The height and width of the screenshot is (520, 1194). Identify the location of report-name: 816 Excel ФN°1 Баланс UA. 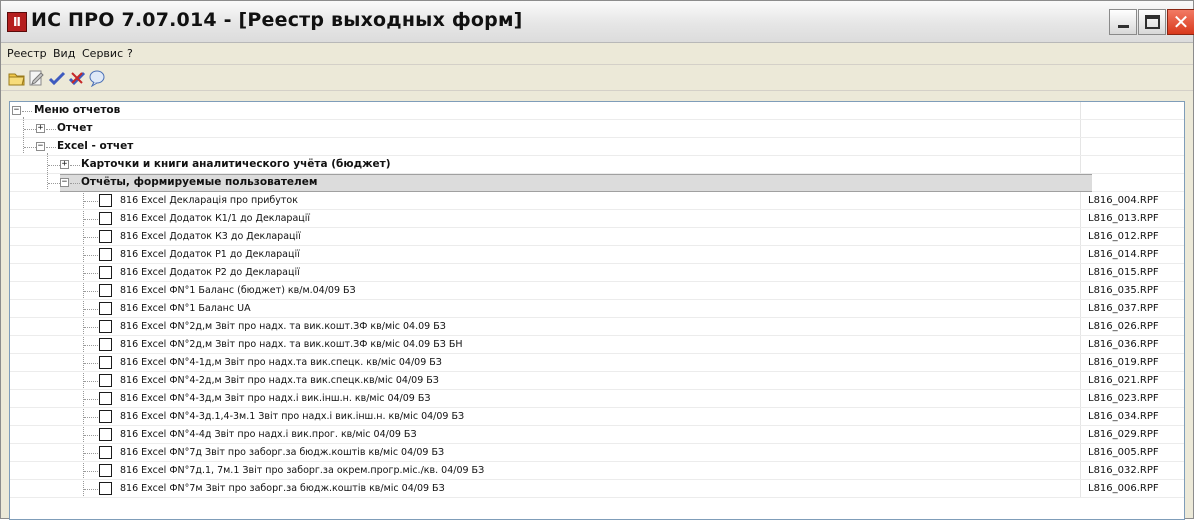
(185, 308).